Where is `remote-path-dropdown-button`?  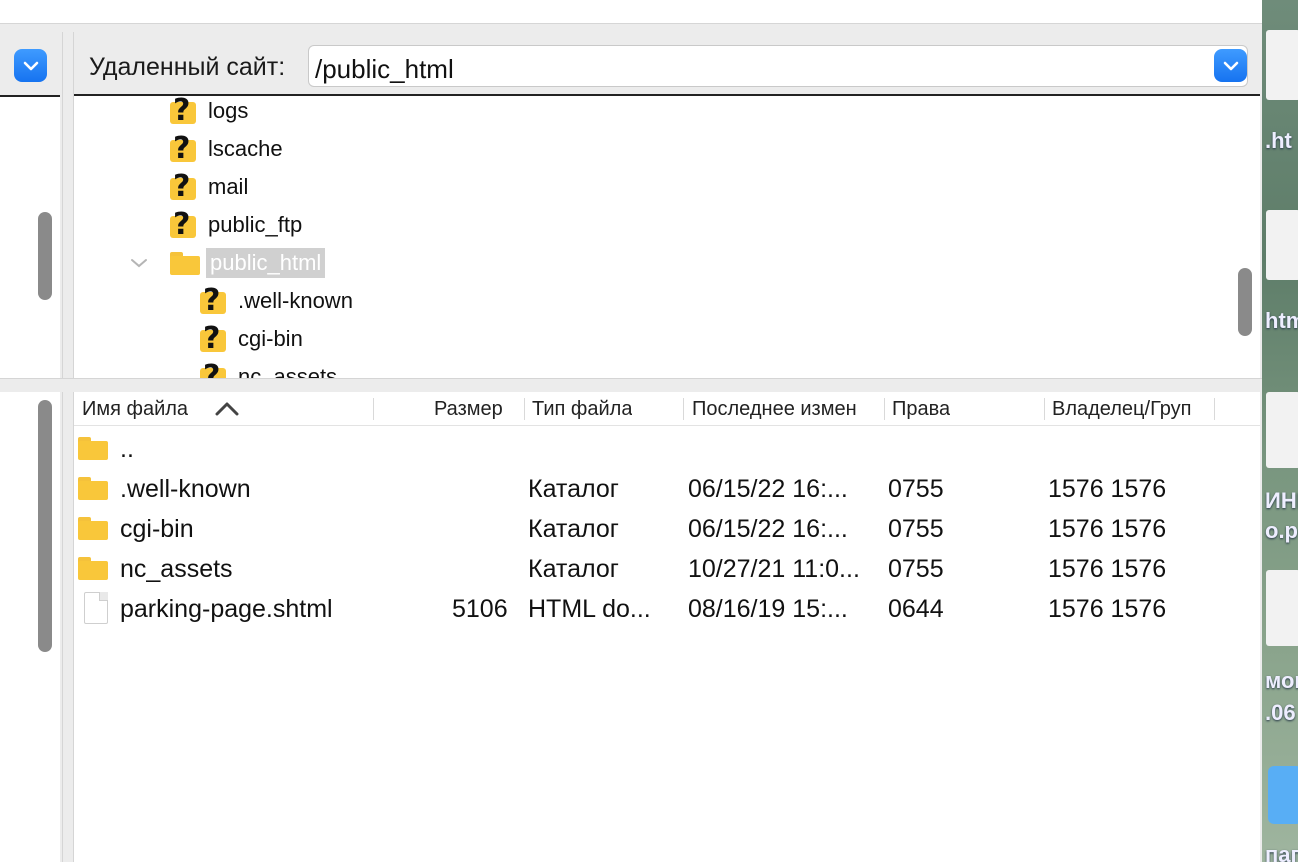
remote-path-dropdown-button is located at coordinates (1230, 65).